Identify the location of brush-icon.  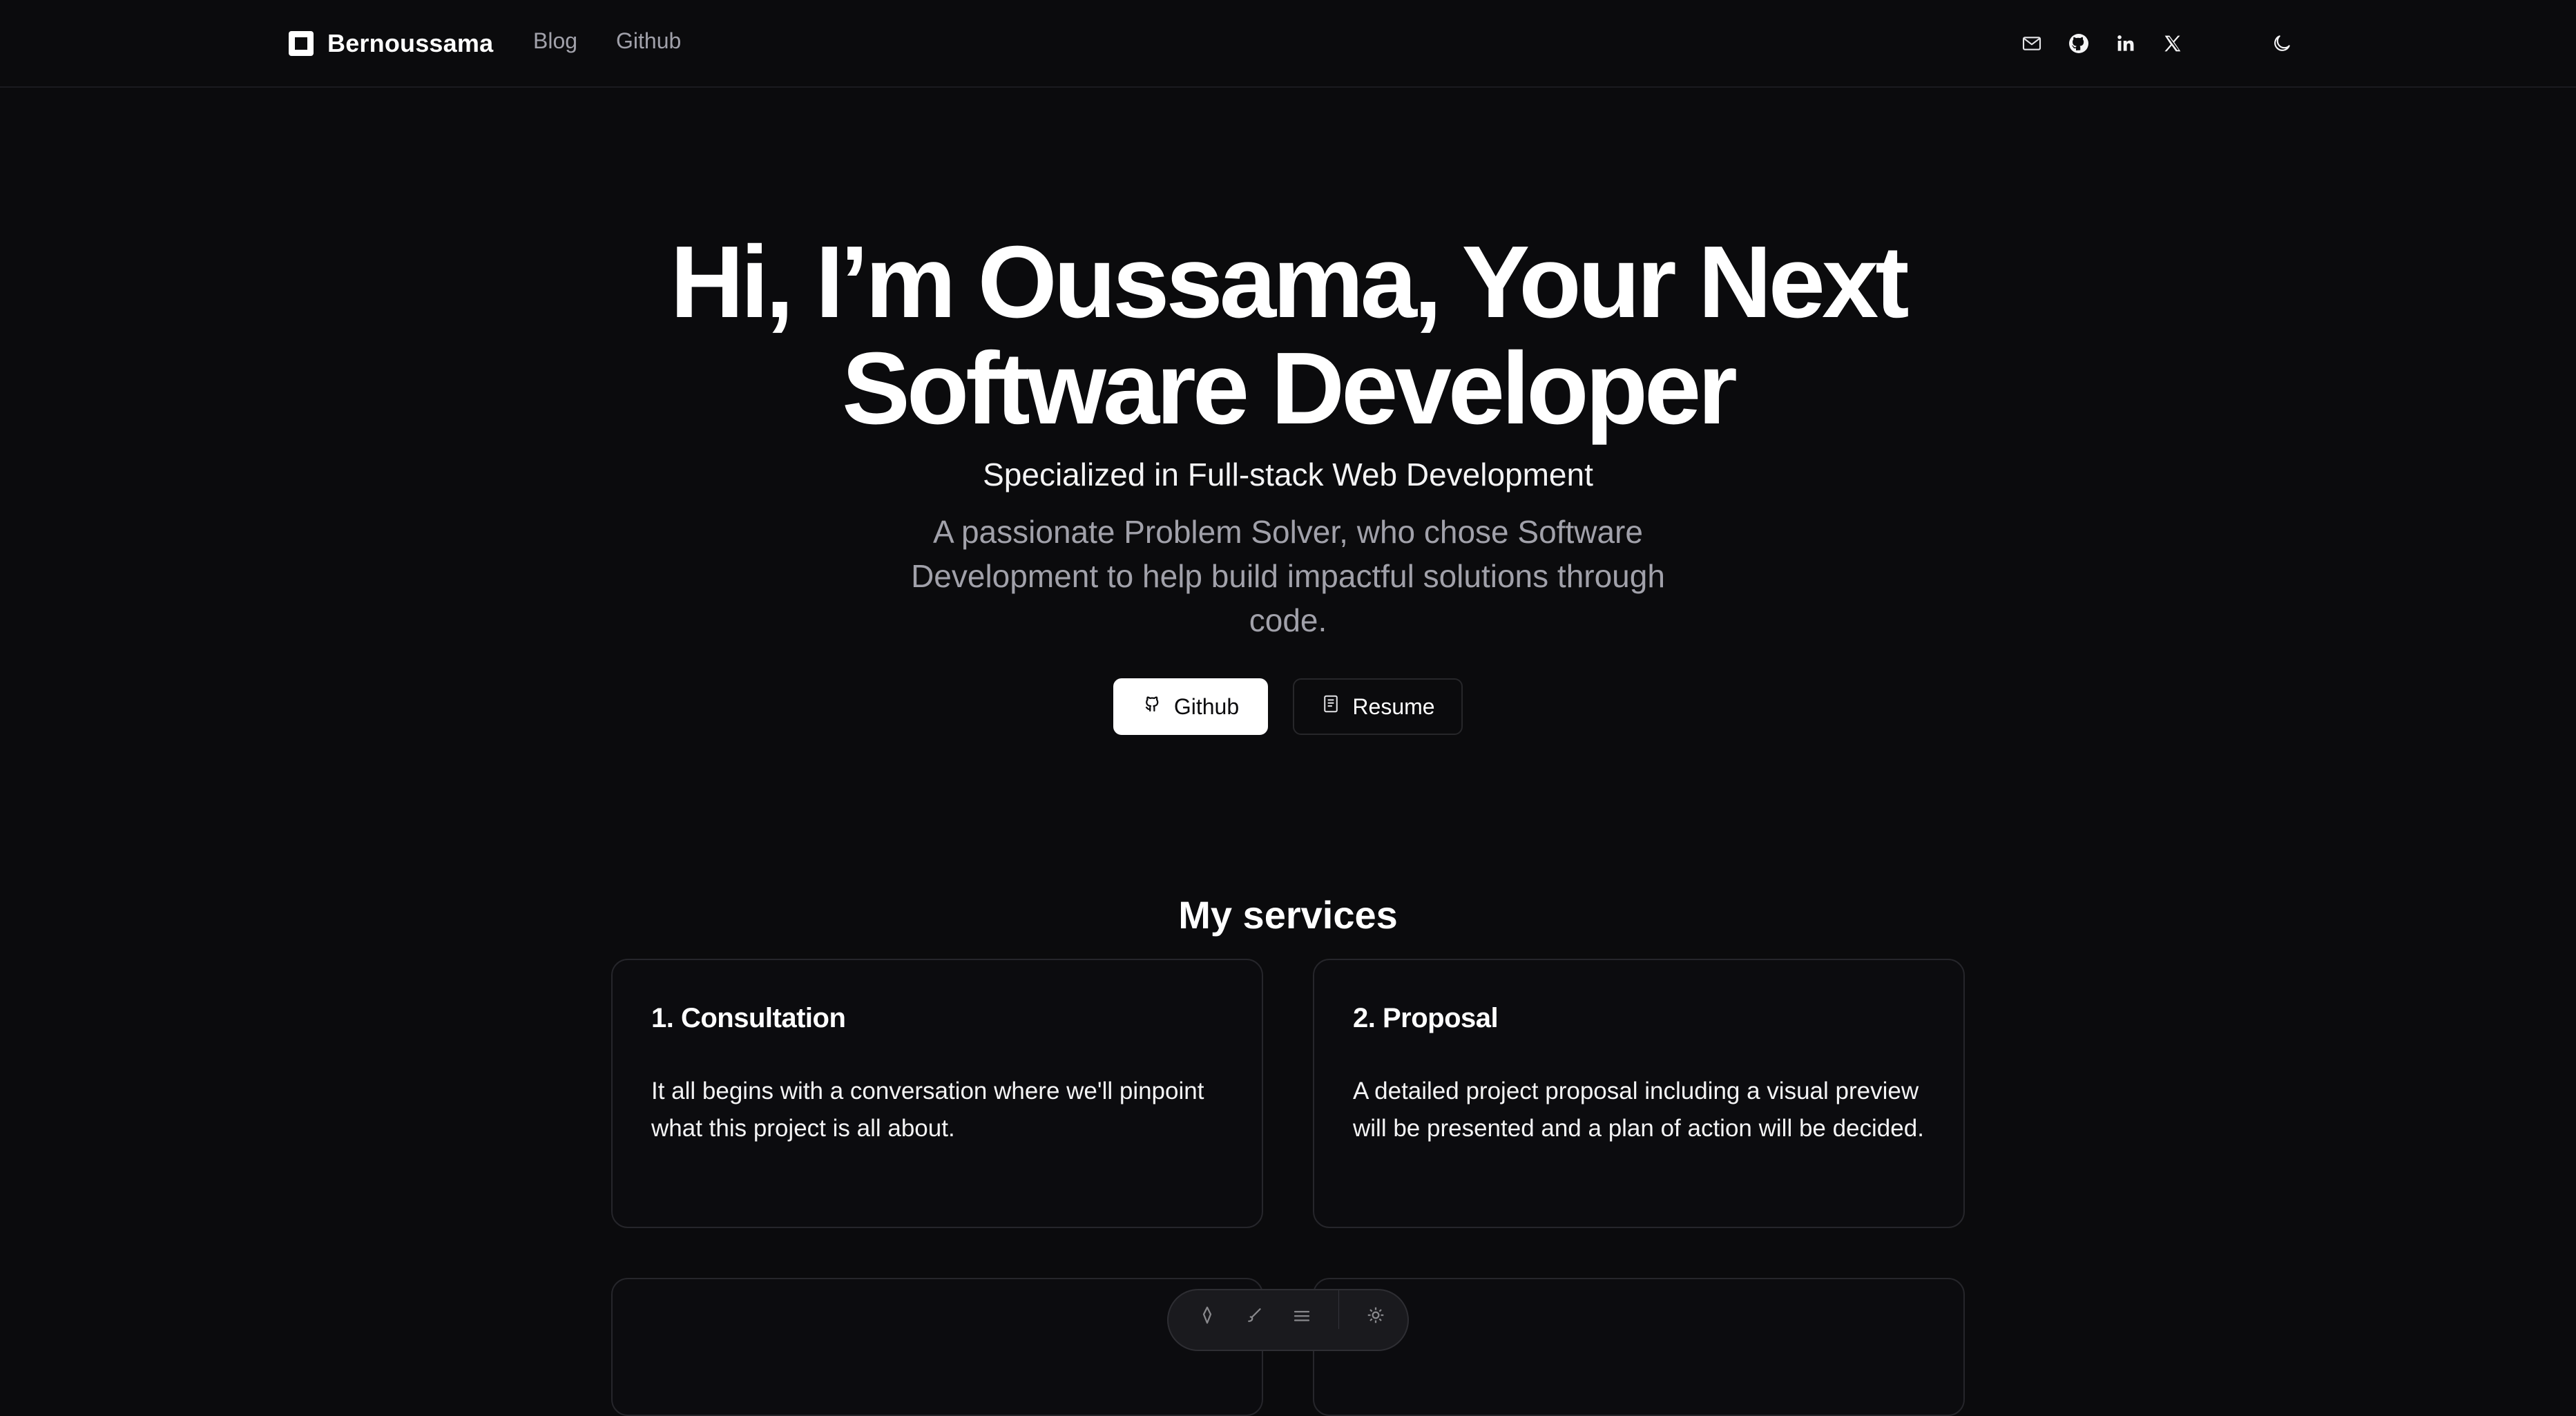
(1255, 1315).